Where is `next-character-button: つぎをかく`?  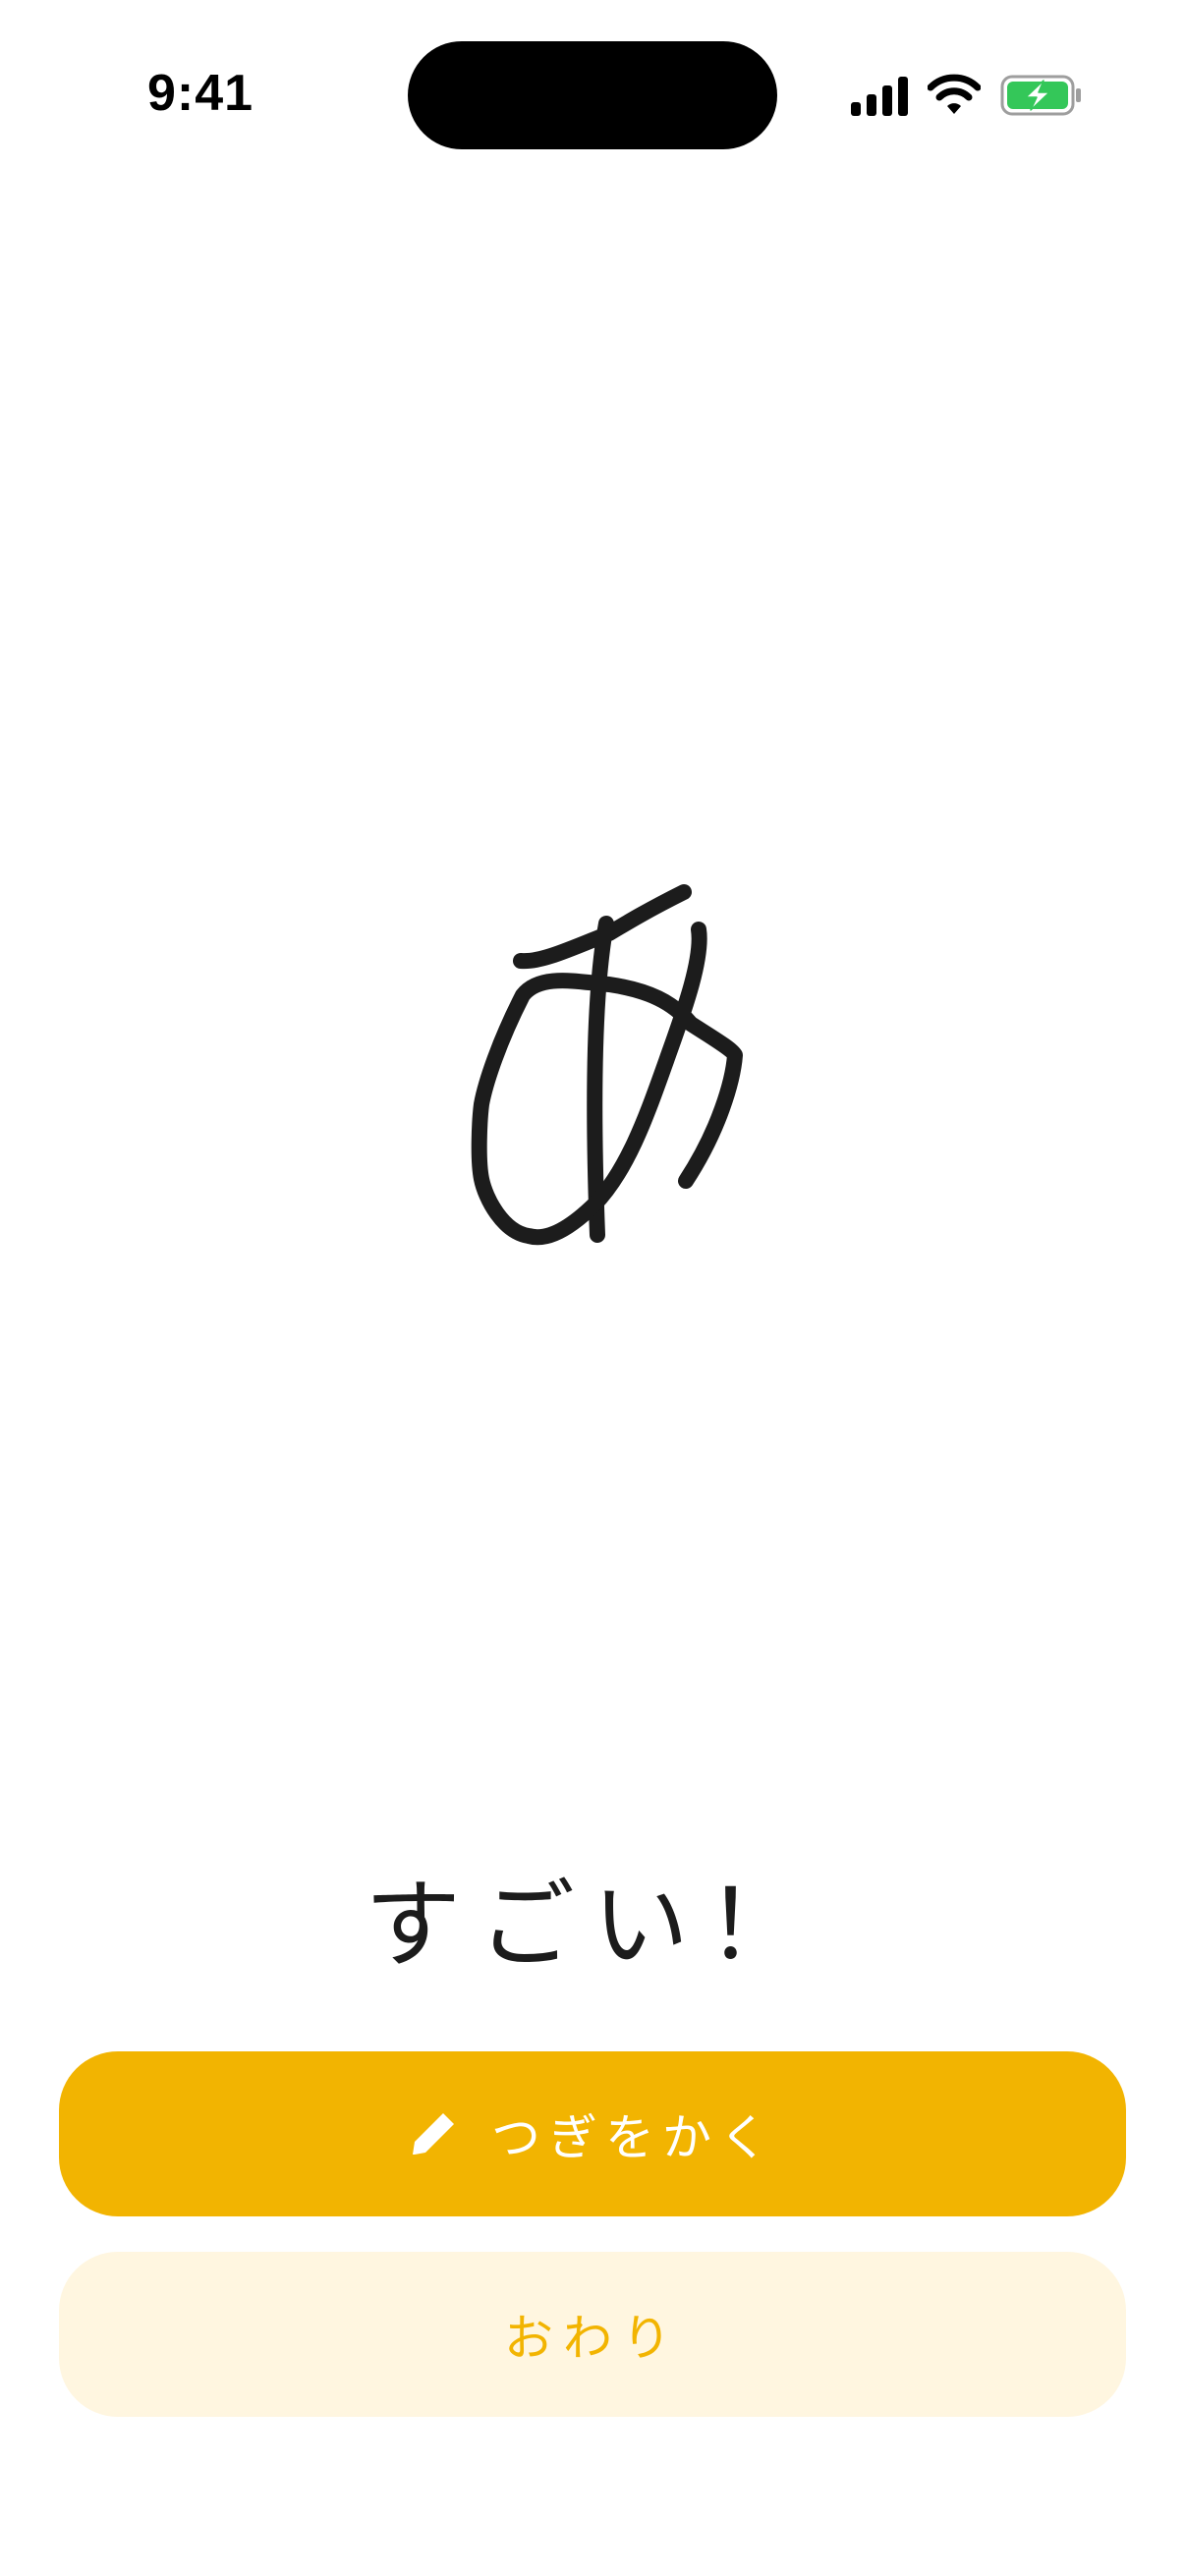 next-character-button: つぎをかく is located at coordinates (592, 2133).